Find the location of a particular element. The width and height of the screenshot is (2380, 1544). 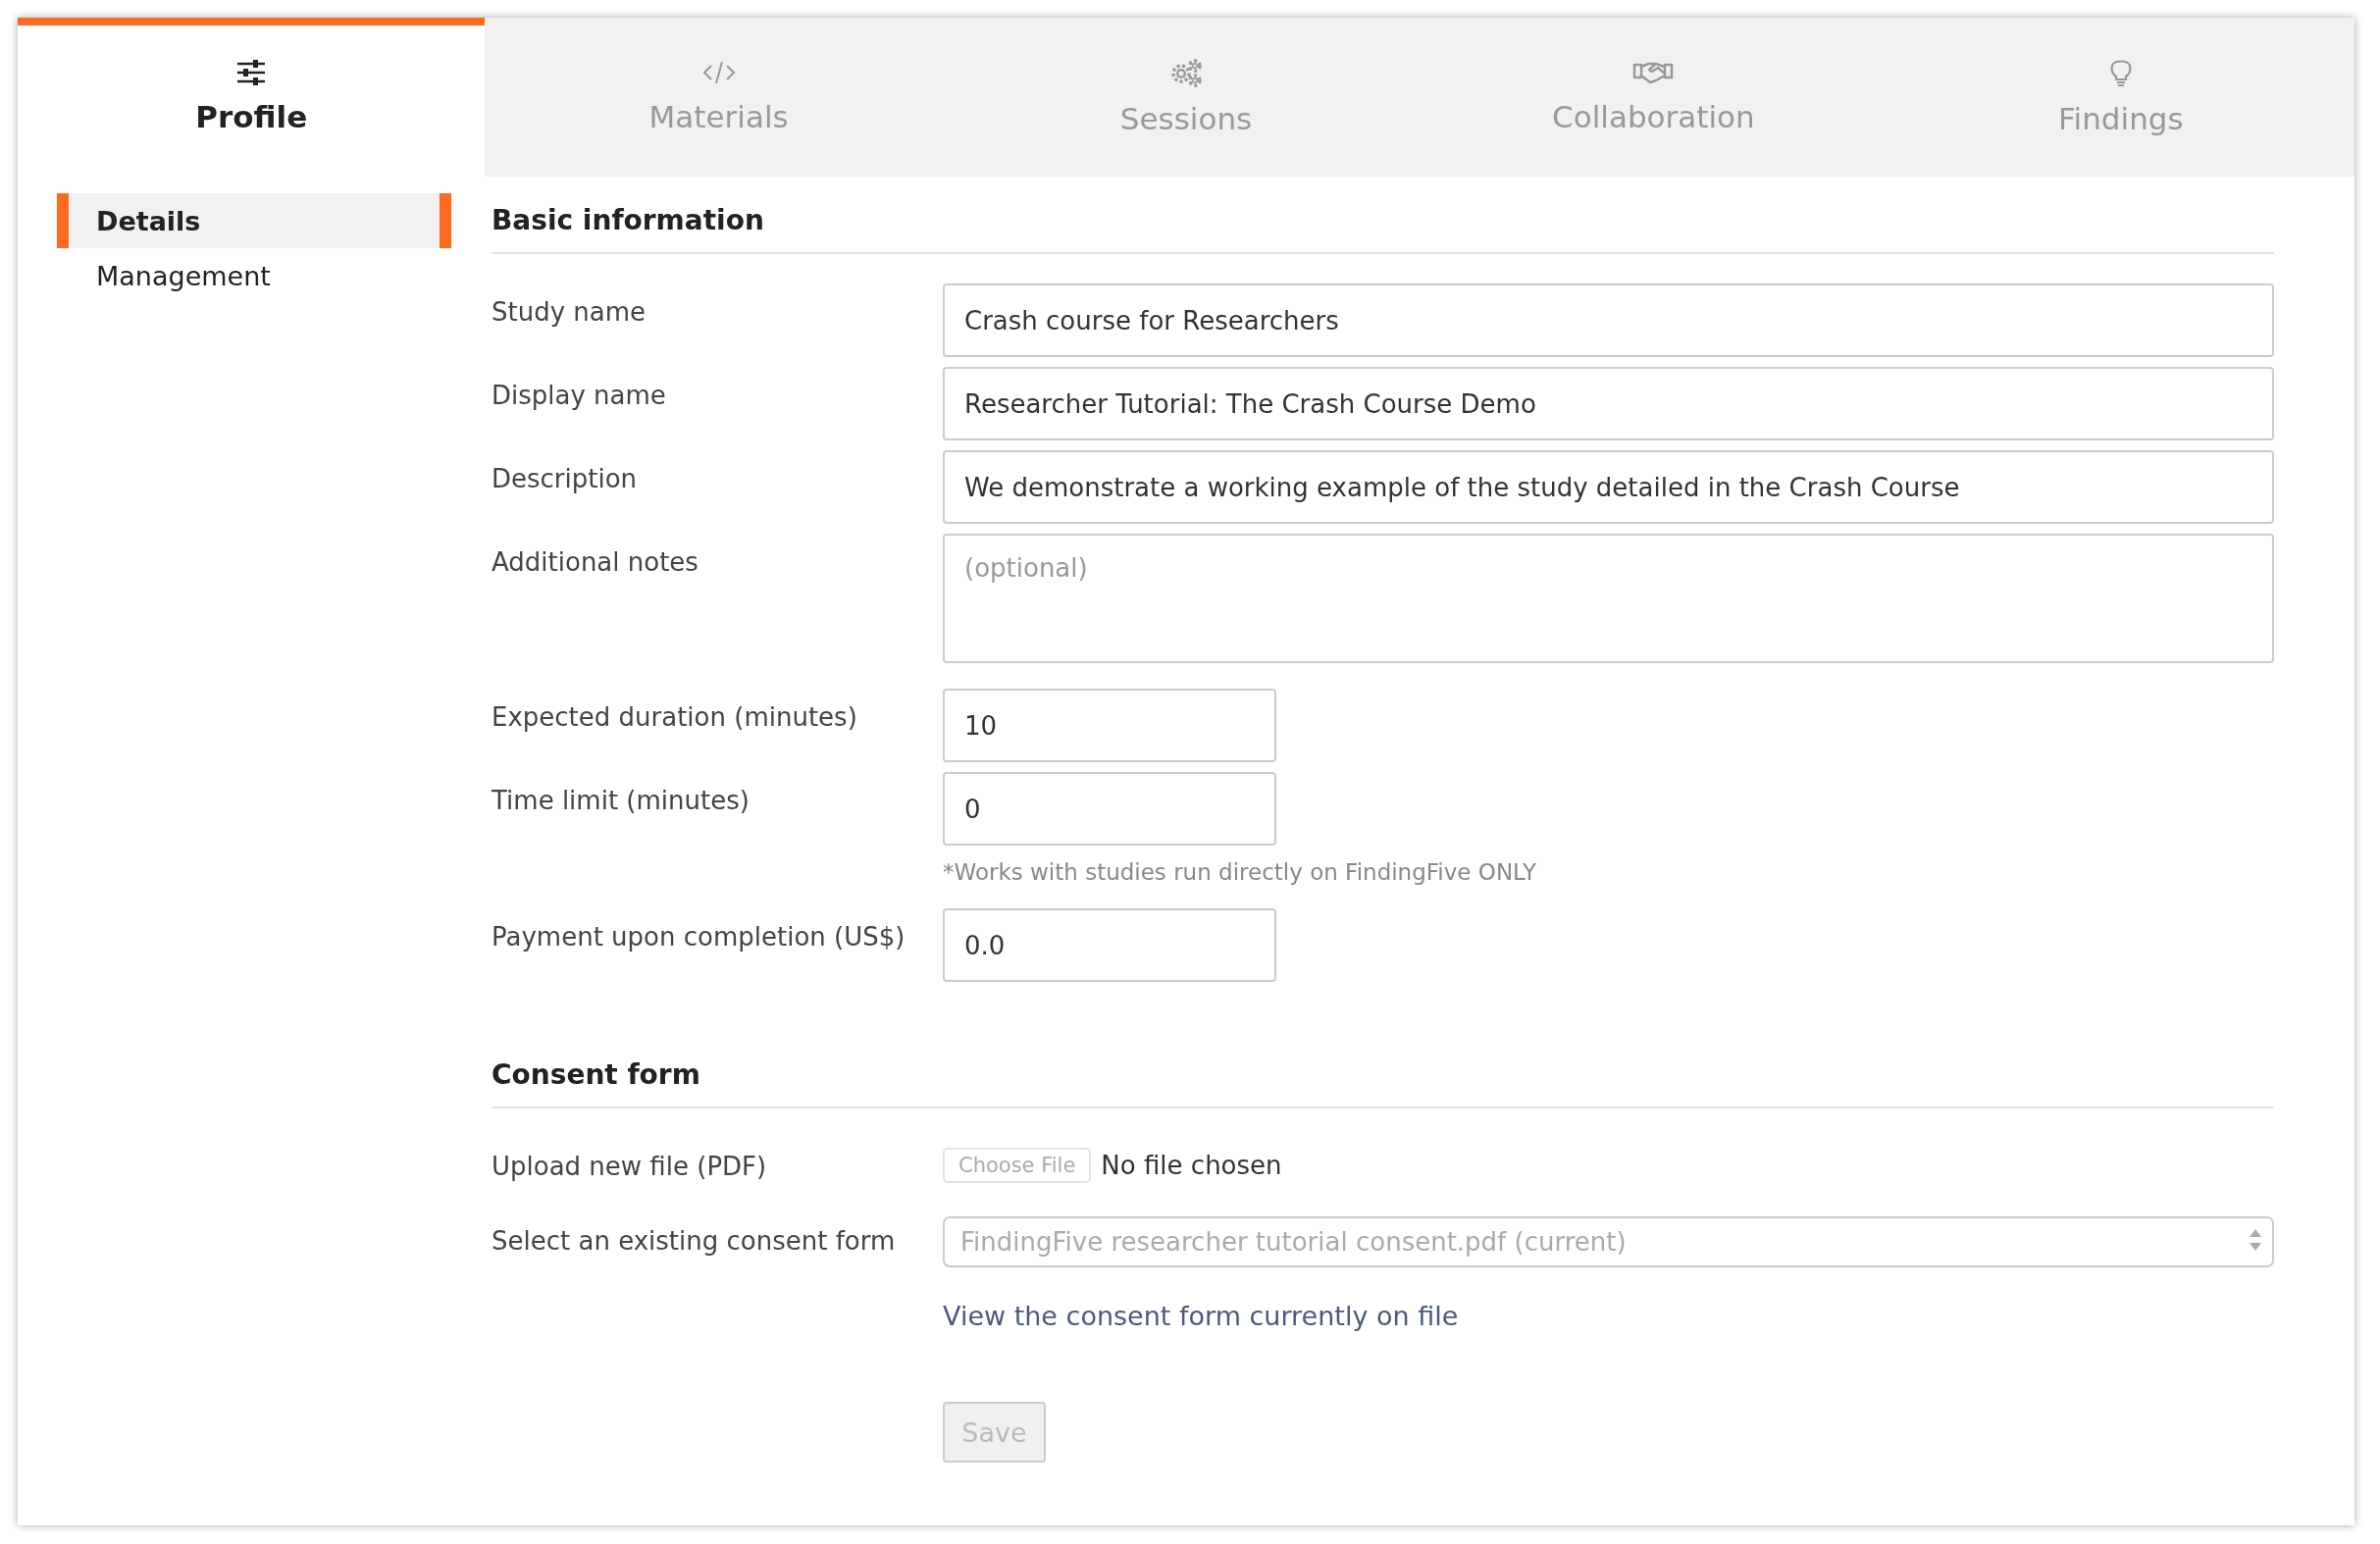

sliders-icon is located at coordinates (251, 72).